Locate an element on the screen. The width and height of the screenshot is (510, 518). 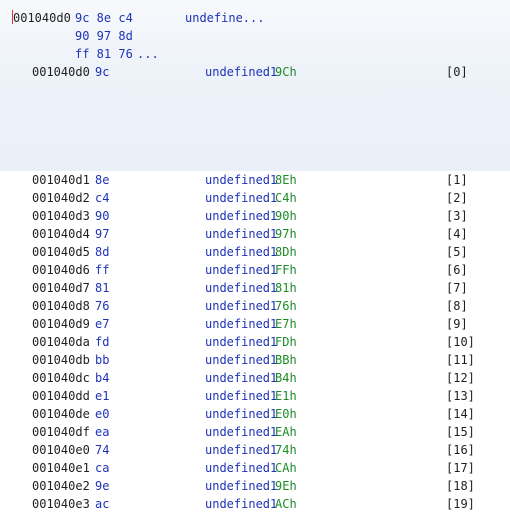
row-address: 001040d4 is located at coordinates (61, 234).